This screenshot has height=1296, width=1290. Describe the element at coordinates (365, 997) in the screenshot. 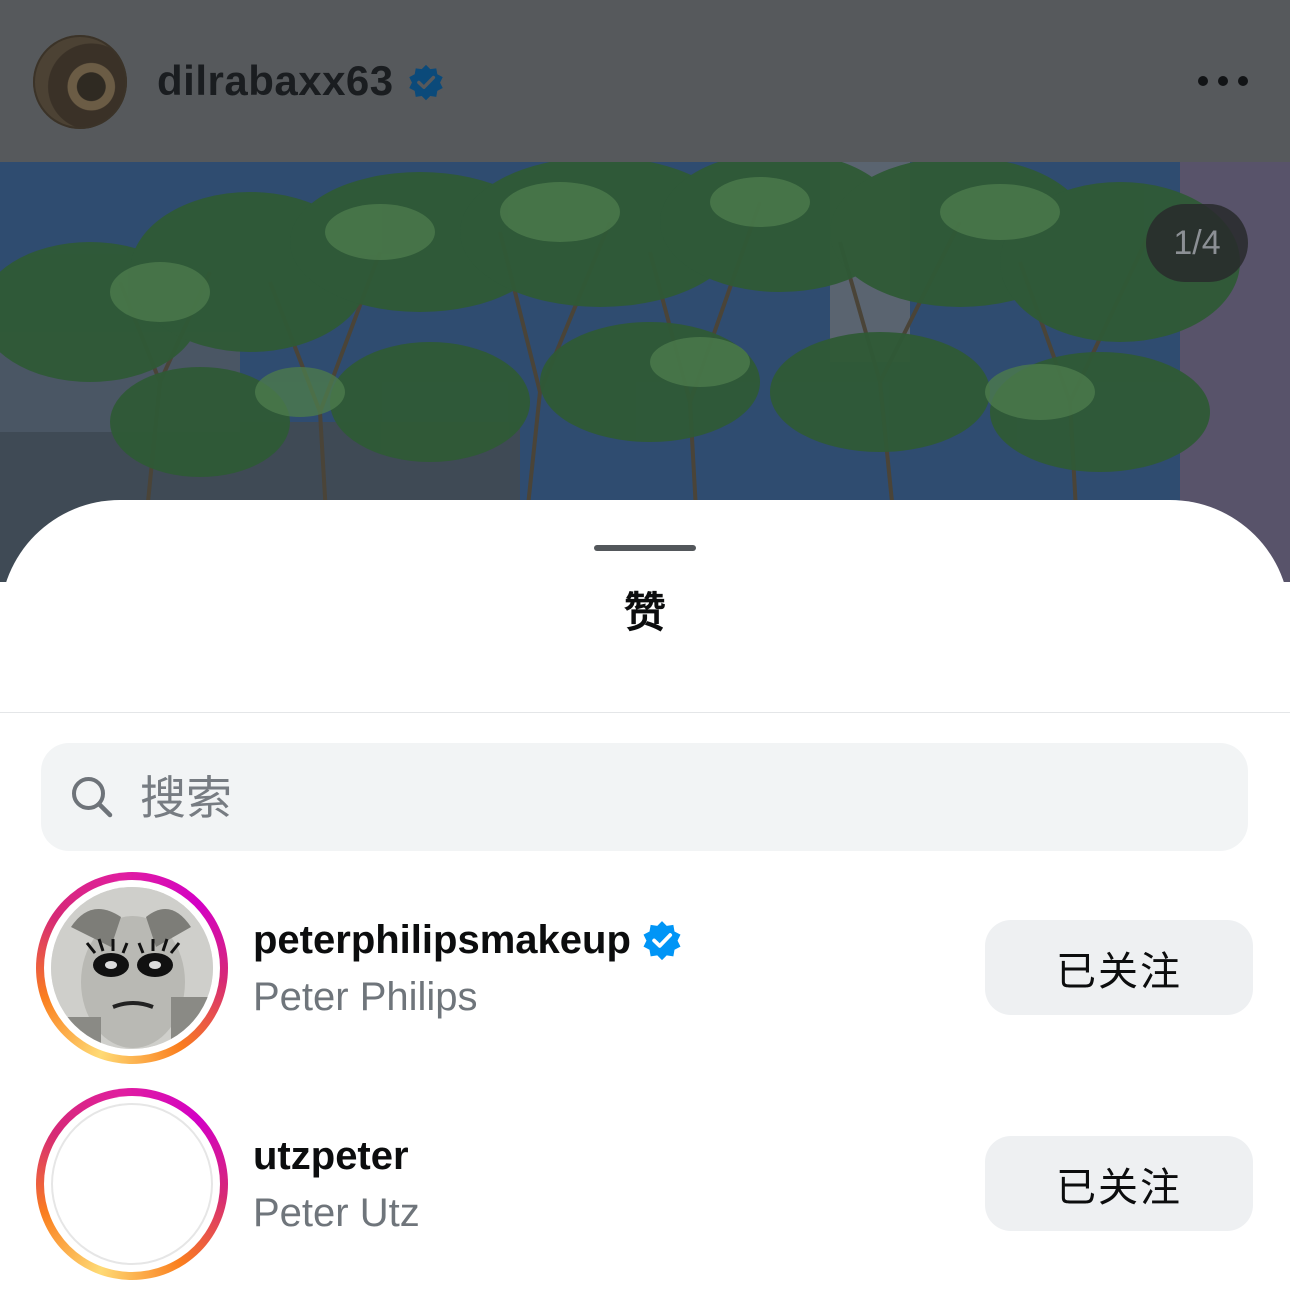

I see `full-name-label: Peter Philips` at that location.